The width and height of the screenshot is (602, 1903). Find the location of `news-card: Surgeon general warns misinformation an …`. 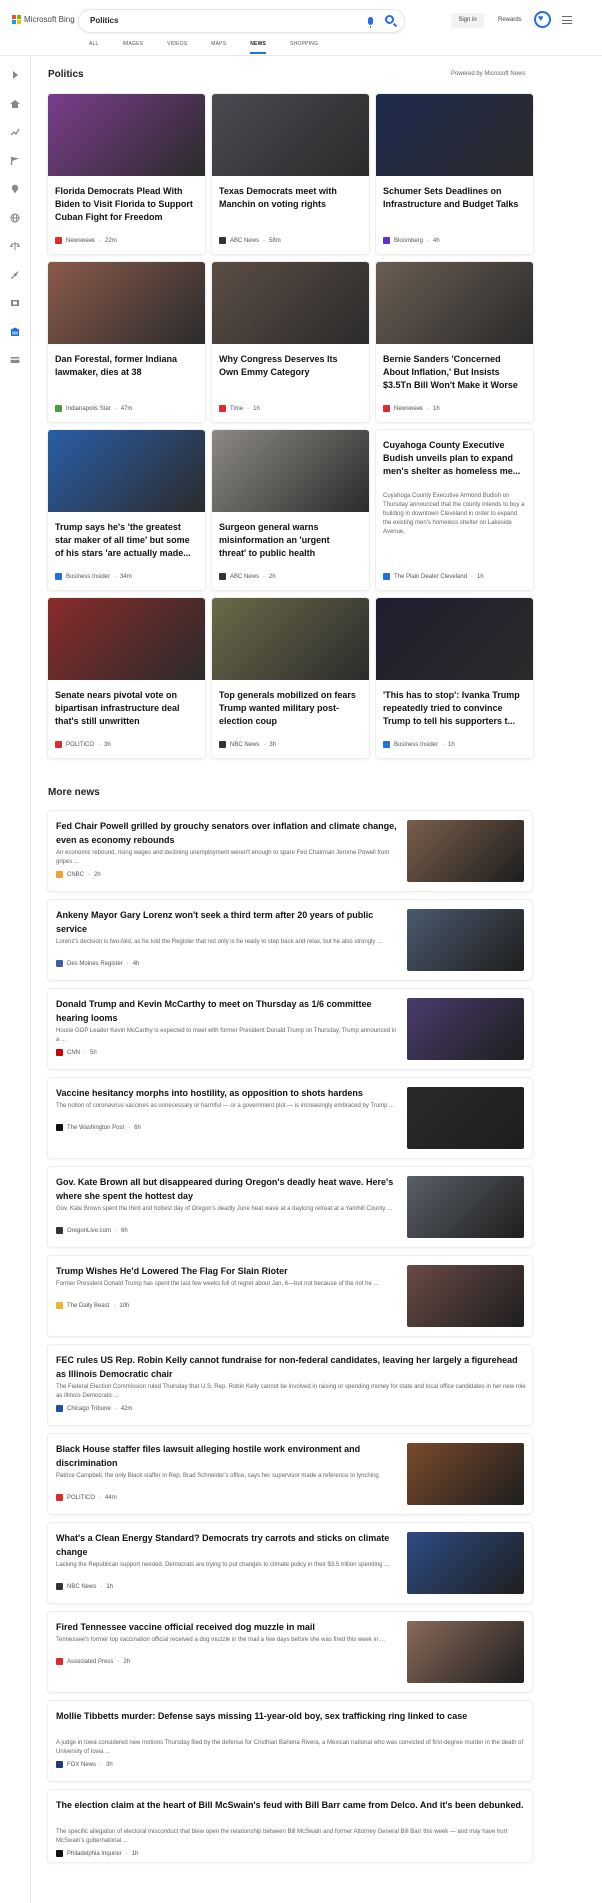

news-card: Surgeon general warns misinformation an … is located at coordinates (290, 510).